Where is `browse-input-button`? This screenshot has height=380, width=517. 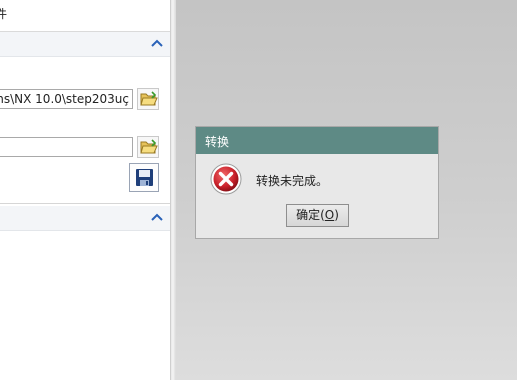
browse-input-button is located at coordinates (148, 99).